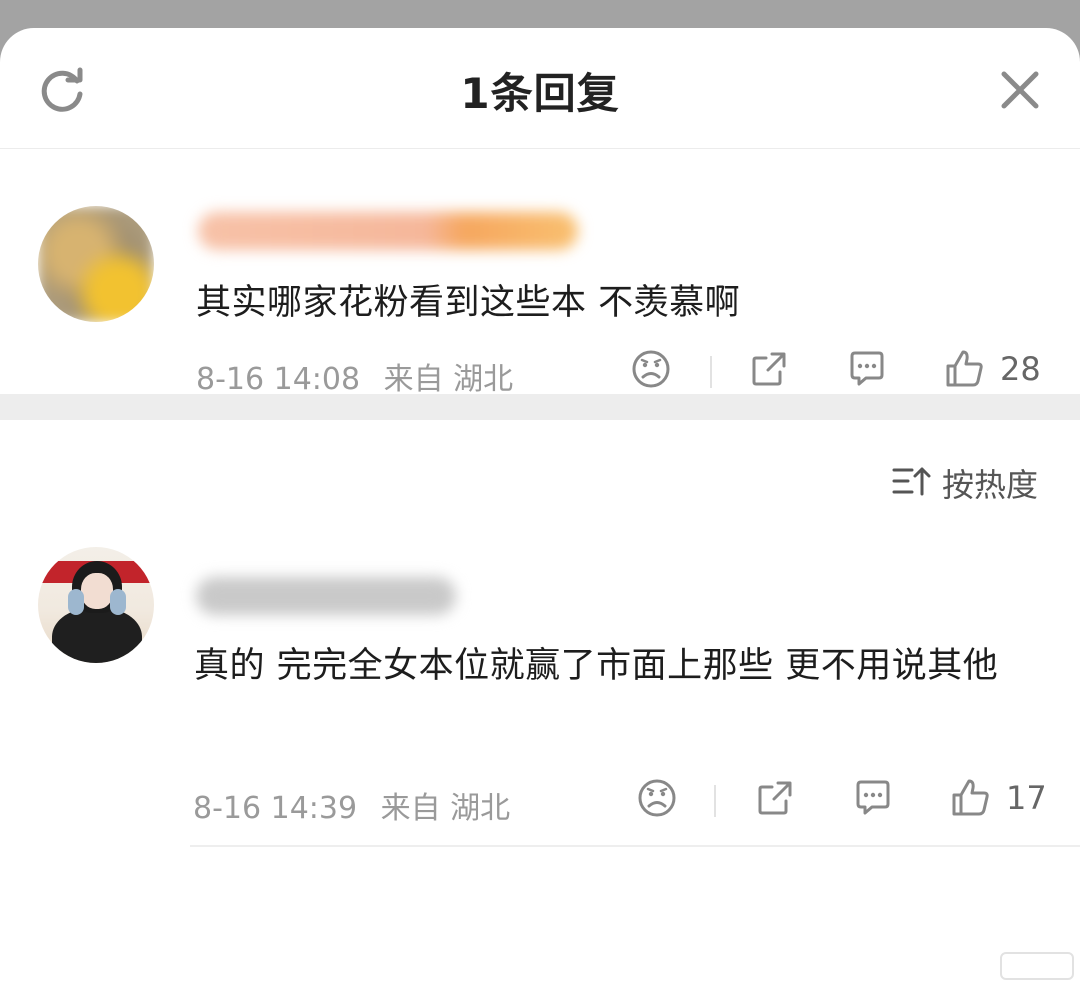  Describe the element at coordinates (1037, 966) in the screenshot. I see `home-indicator-icon` at that location.